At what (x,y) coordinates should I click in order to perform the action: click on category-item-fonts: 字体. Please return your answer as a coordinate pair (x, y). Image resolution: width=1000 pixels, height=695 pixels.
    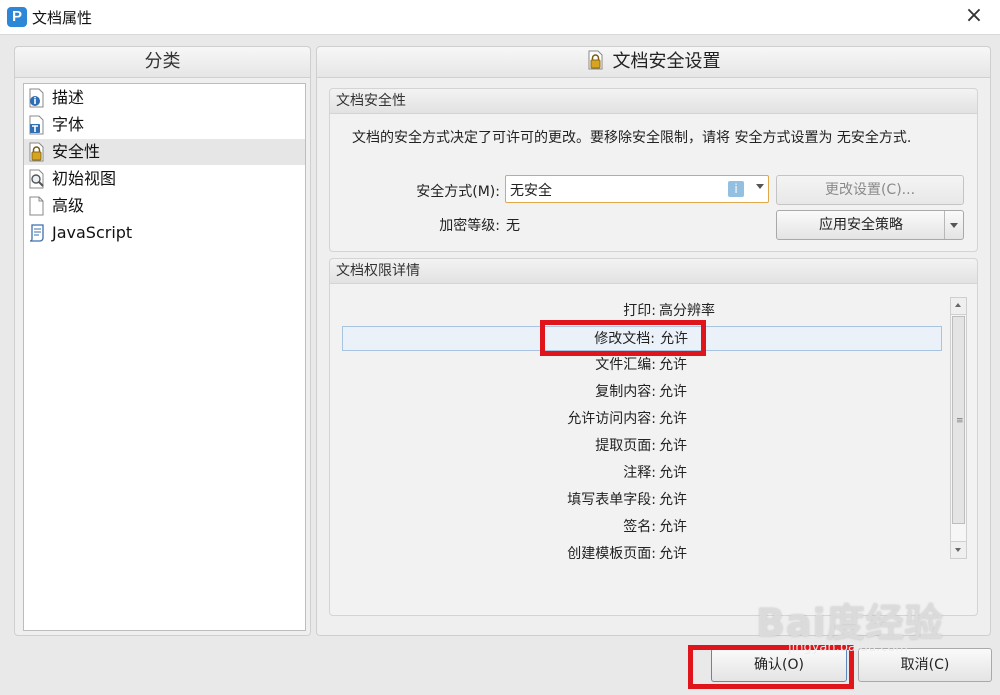
    Looking at the image, I should click on (164, 125).